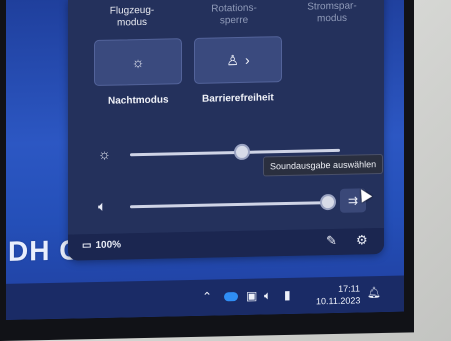 This screenshot has height=341, width=451. Describe the element at coordinates (323, 165) in the screenshot. I see `sound-output-tooltip: Soundausgabe auswählen` at that location.